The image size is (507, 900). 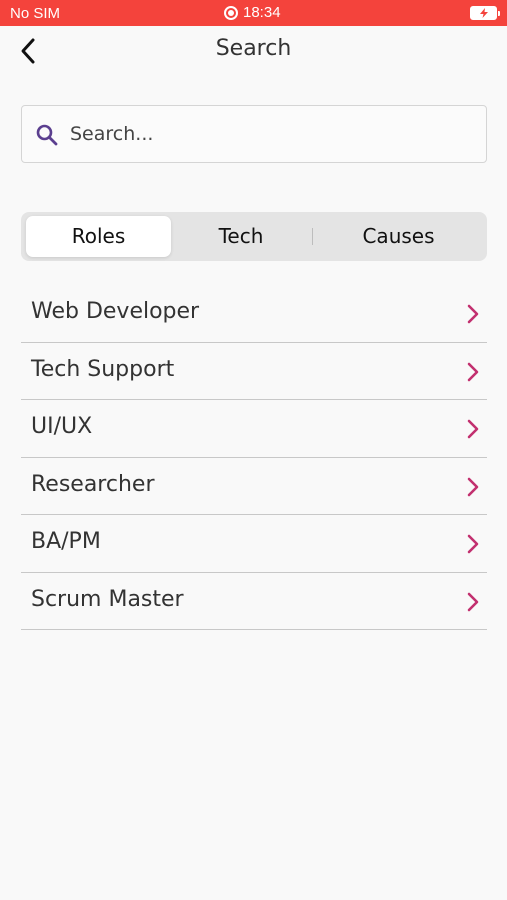 I want to click on status-time: 18:34, so click(x=262, y=12).